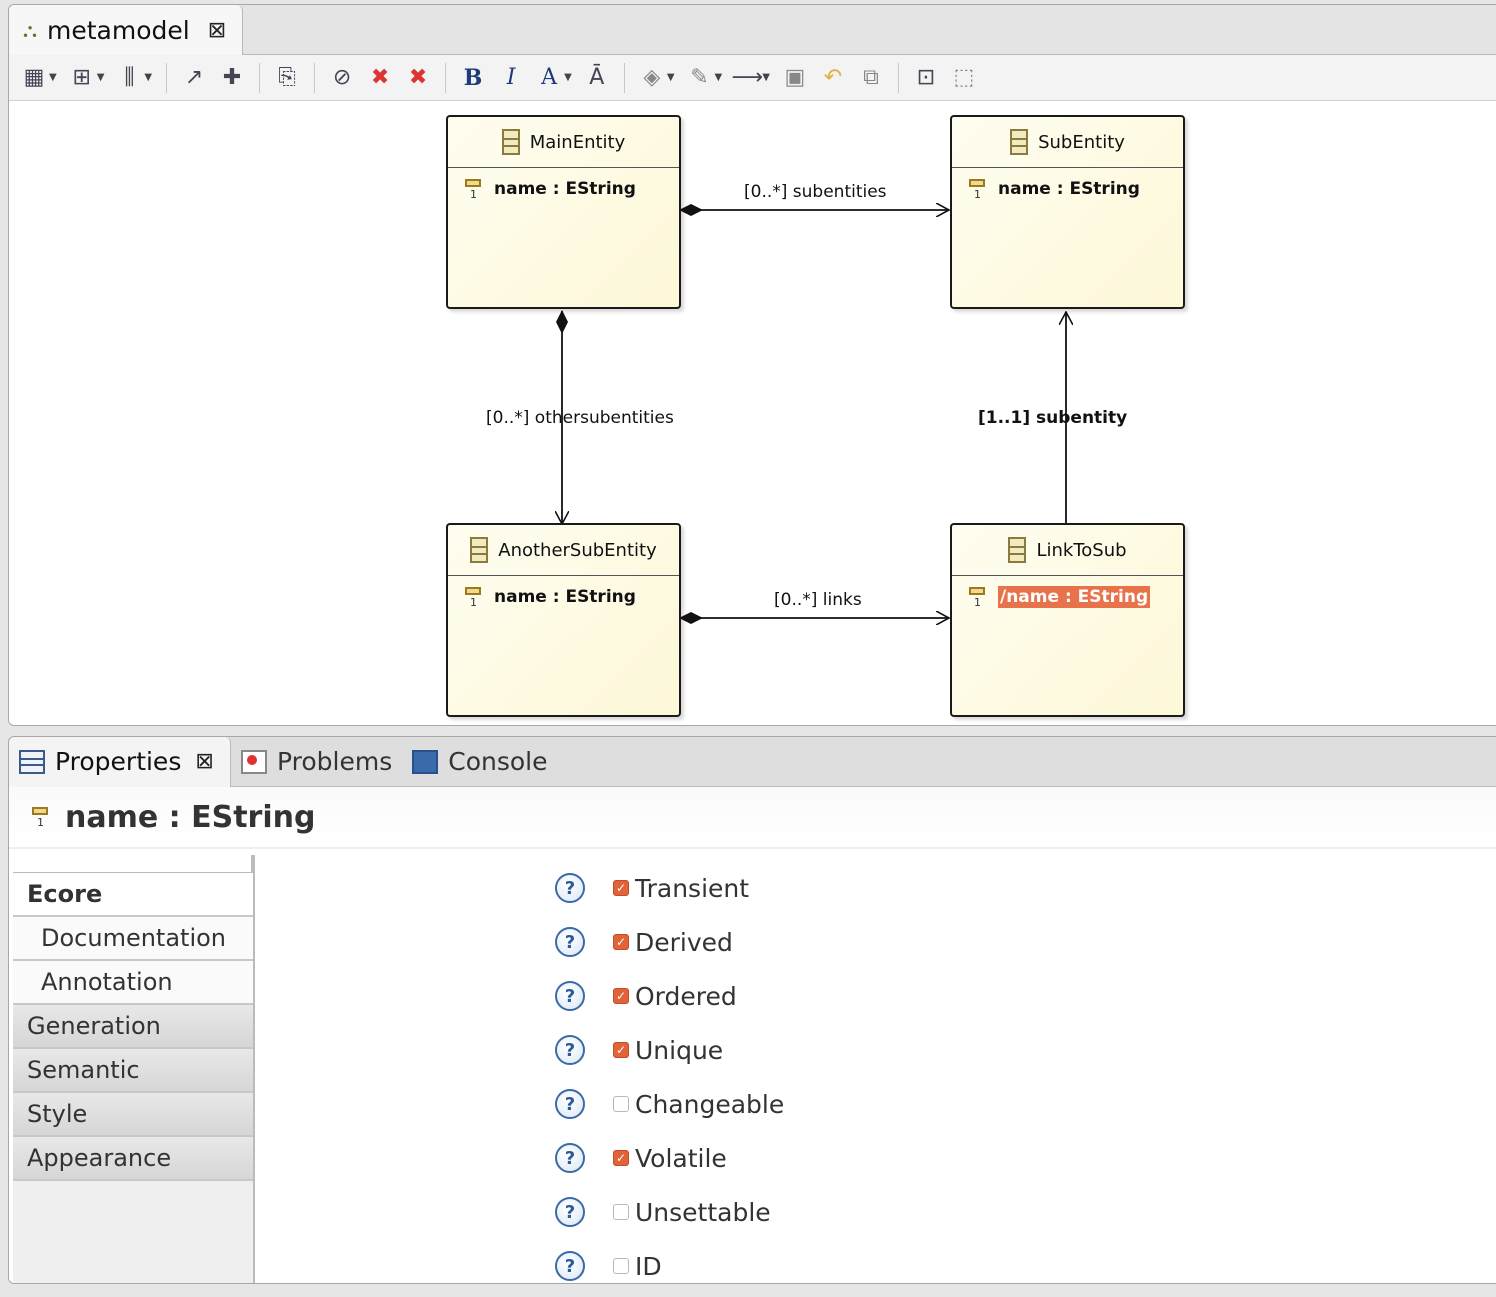 The height and width of the screenshot is (1297, 1496). I want to click on checkbox-label: Volatile, so click(681, 1158).